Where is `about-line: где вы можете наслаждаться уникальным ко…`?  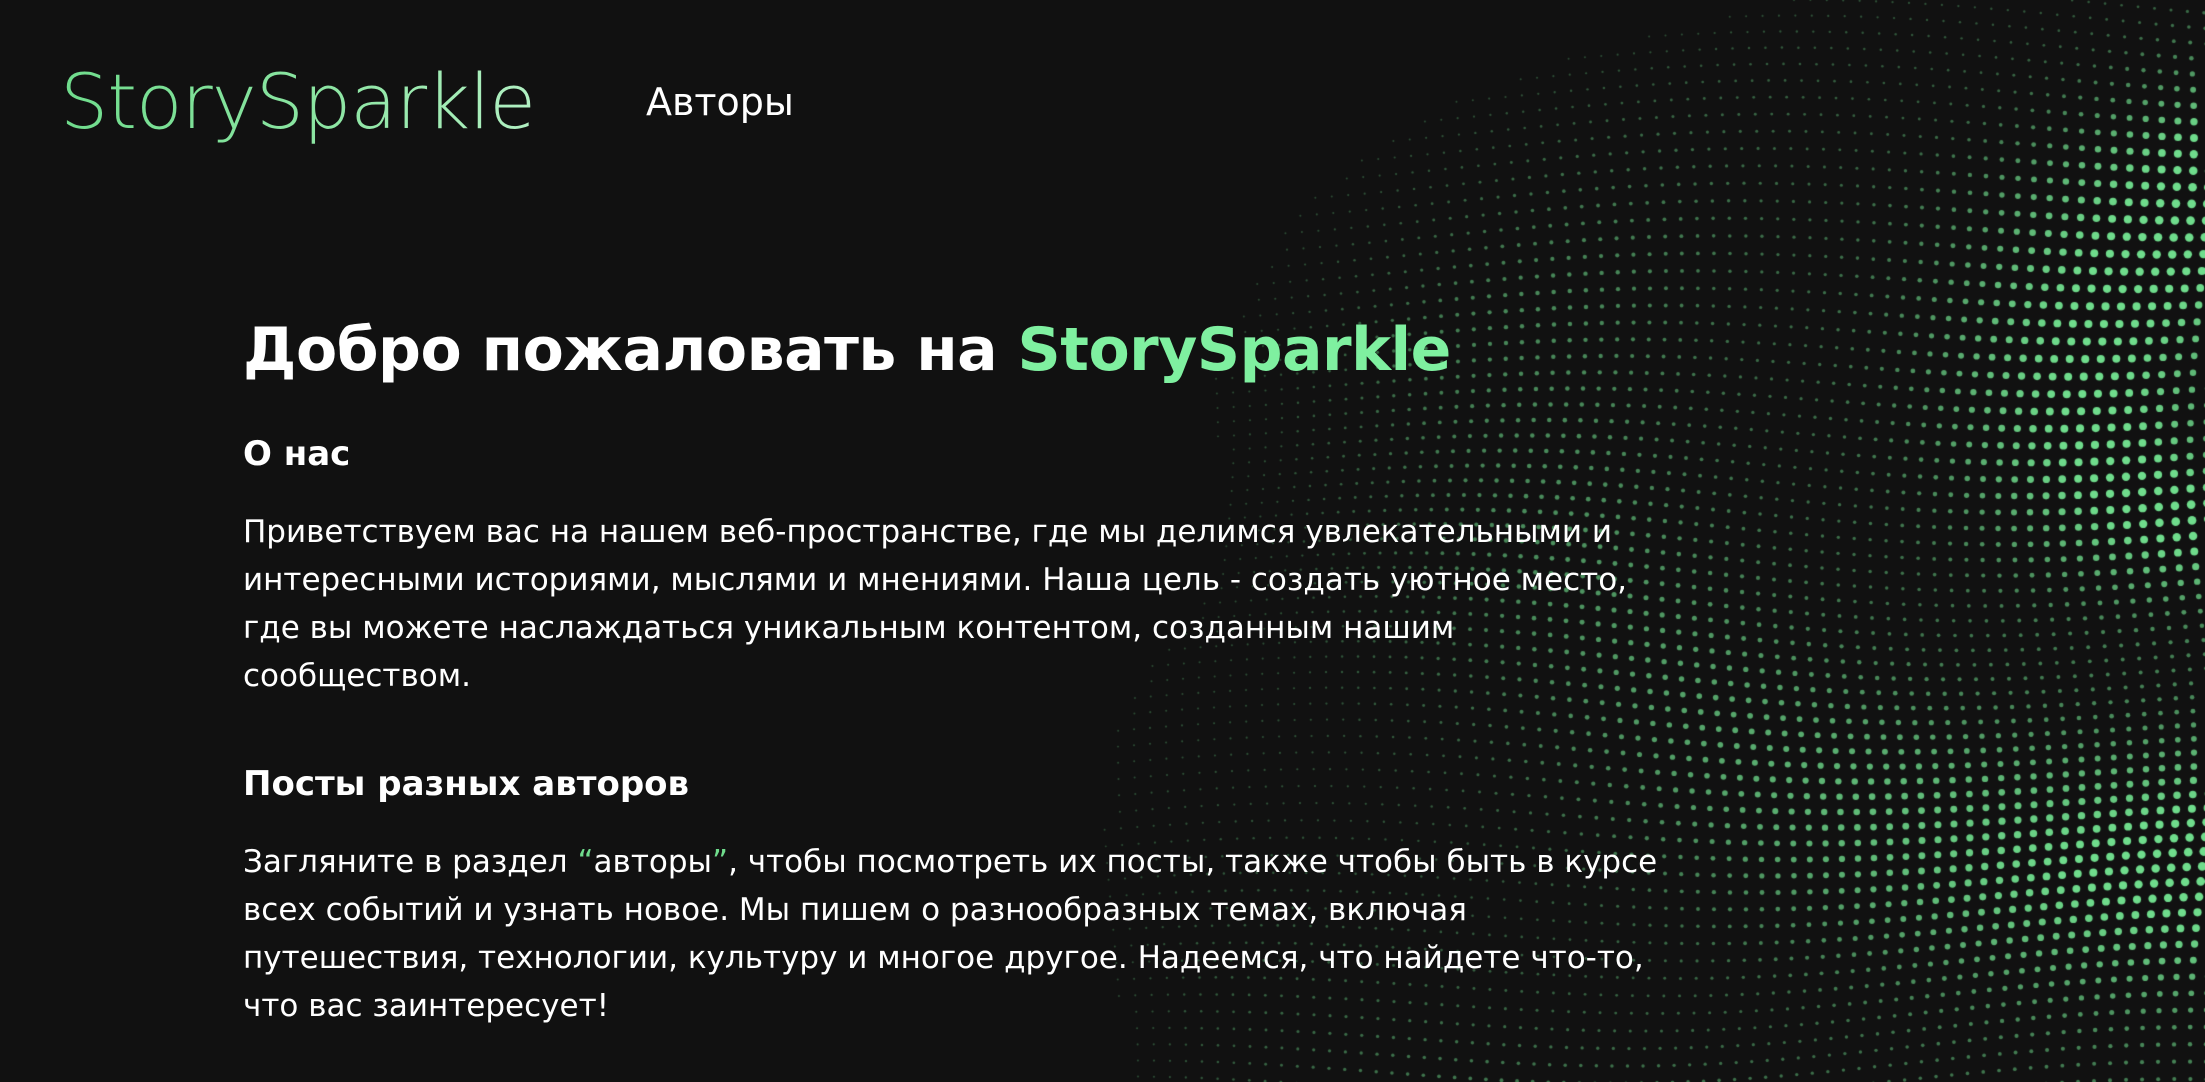
about-line: где вы можете наслаждаться уникальным ко… is located at coordinates (849, 628).